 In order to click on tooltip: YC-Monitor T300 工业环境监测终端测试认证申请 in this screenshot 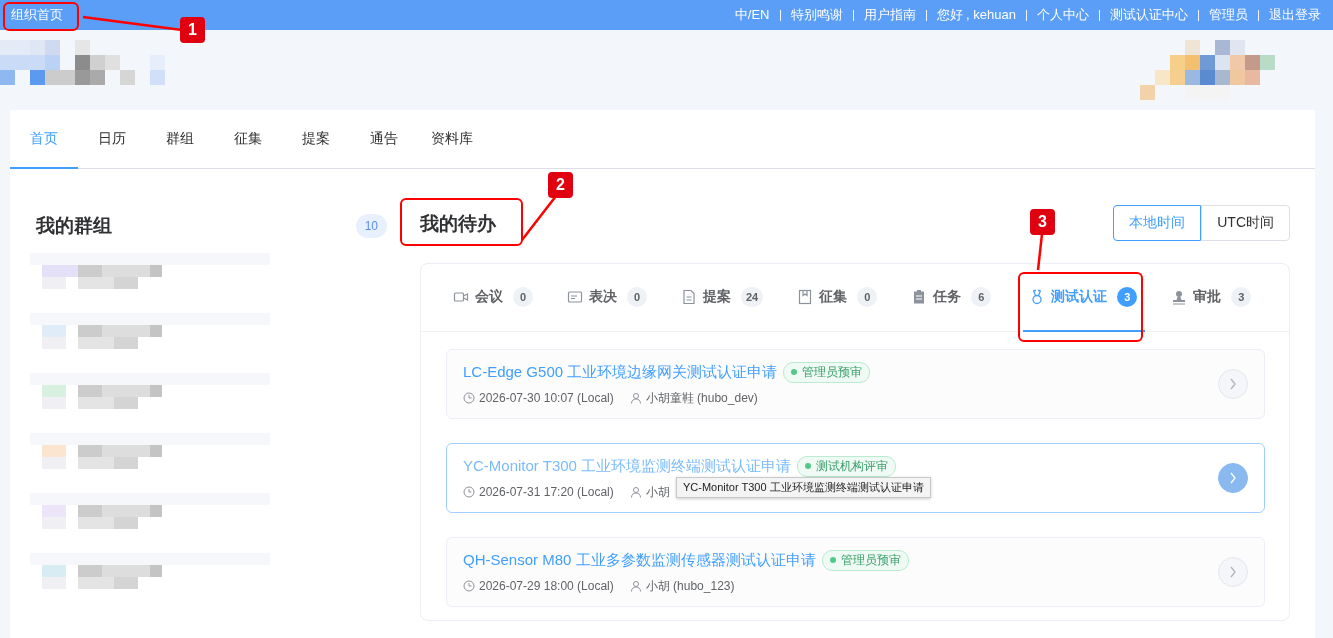, I will do `click(803, 487)`.